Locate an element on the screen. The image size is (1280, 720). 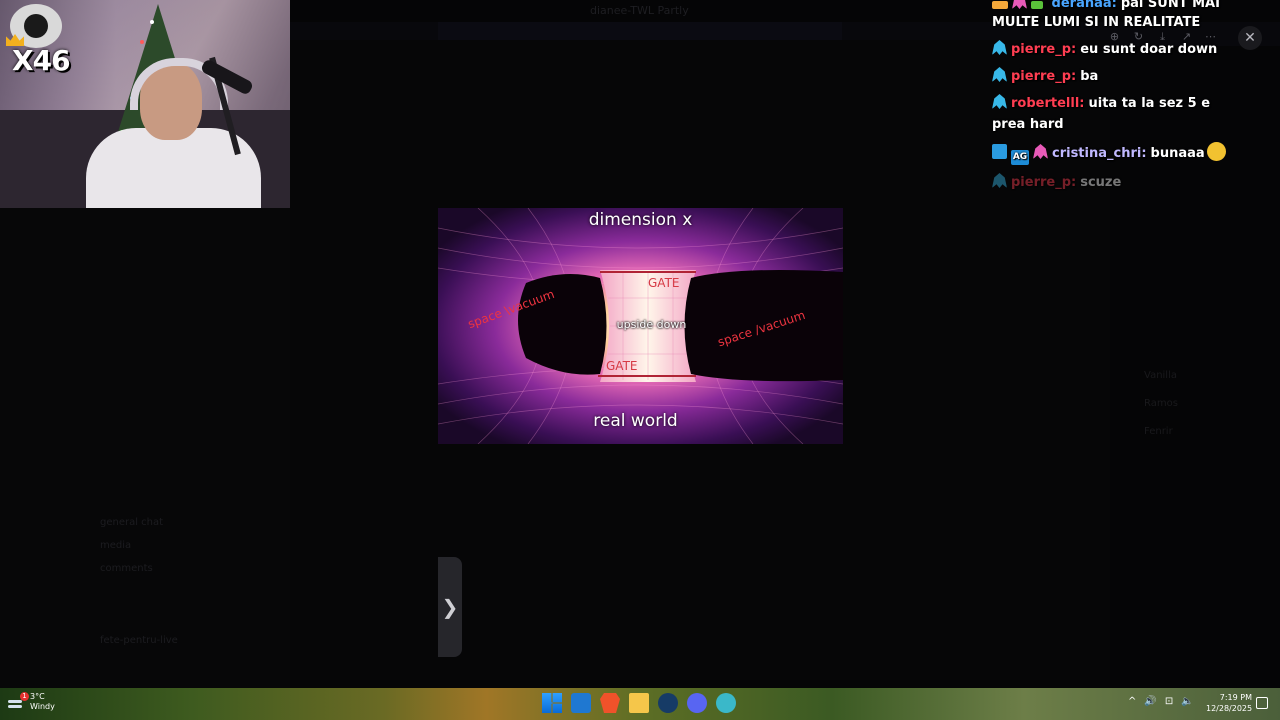
chat-message: pierre_p: eu sunt doar down is located at coordinates (1124, 49).